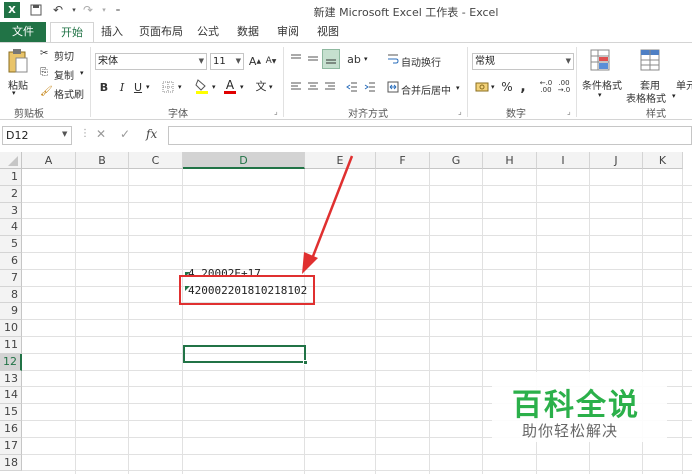  I want to click on align-bottom-icon, so click(331, 59).